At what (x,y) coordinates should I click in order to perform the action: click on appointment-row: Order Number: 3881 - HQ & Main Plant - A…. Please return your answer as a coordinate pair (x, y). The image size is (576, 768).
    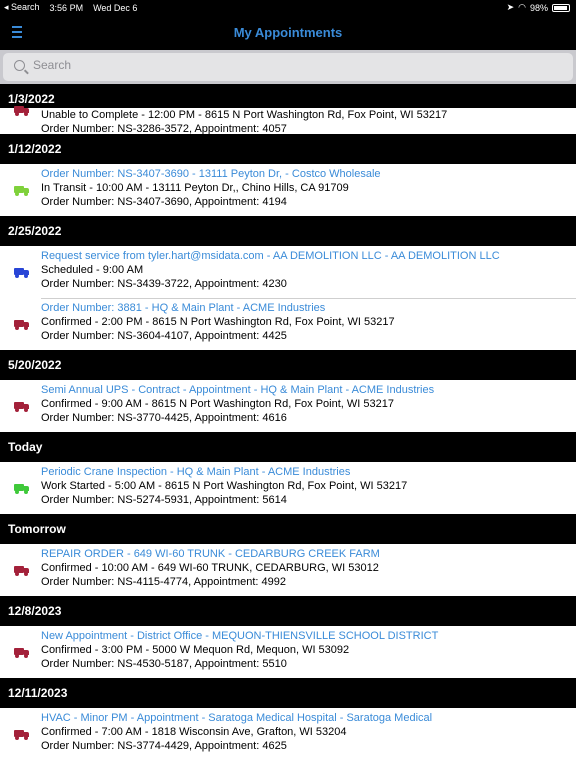
    Looking at the image, I should click on (288, 324).